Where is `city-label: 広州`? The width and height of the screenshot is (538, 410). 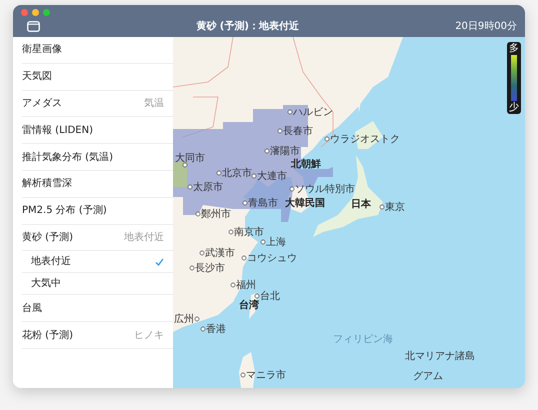 city-label: 広州 is located at coordinates (184, 319).